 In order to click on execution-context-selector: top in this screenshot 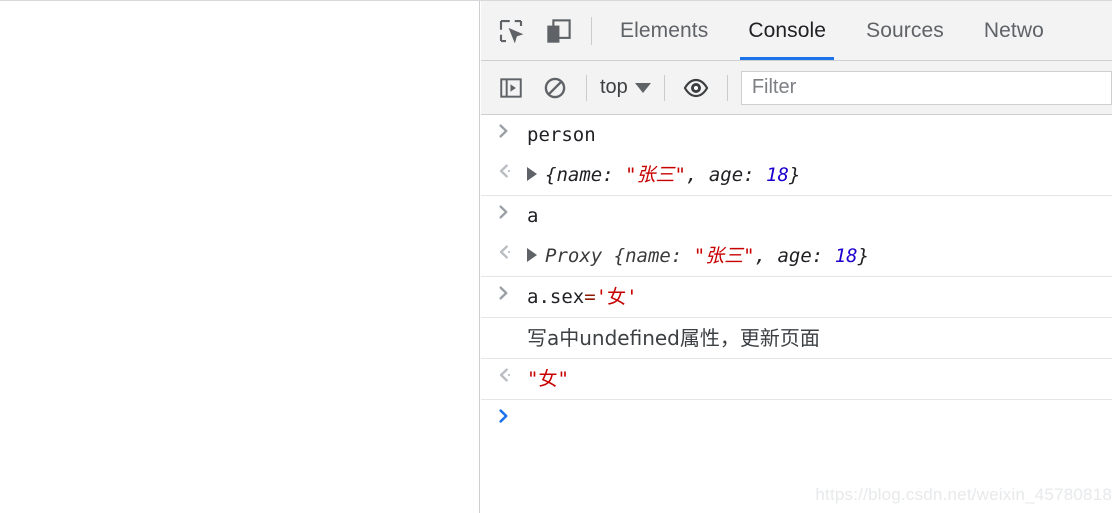, I will do `click(625, 87)`.